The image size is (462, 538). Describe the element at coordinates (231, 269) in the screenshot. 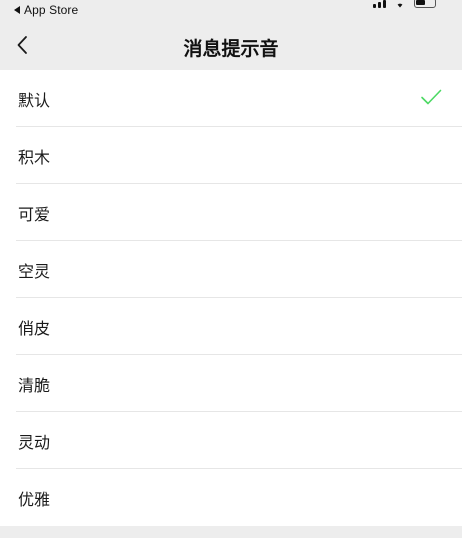

I see `sound-option-item: 空灵` at that location.